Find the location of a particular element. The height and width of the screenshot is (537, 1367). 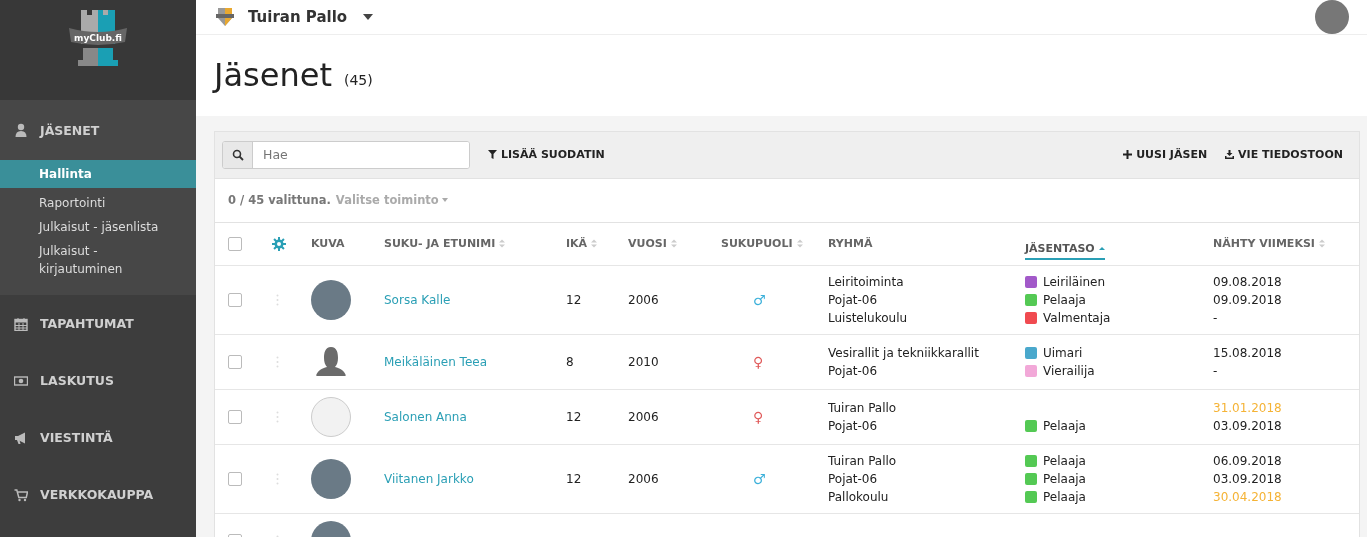

search-icon is located at coordinates (237, 154).